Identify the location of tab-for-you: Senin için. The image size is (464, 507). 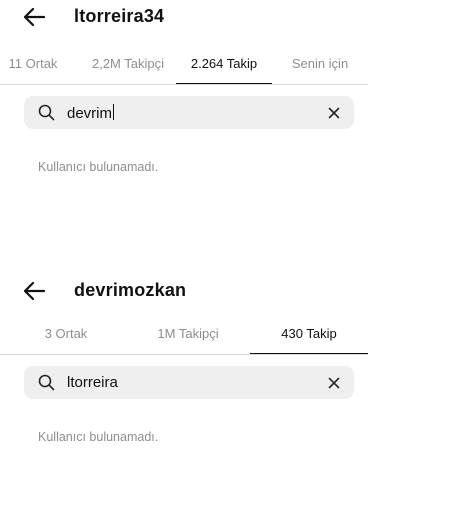
(320, 65).